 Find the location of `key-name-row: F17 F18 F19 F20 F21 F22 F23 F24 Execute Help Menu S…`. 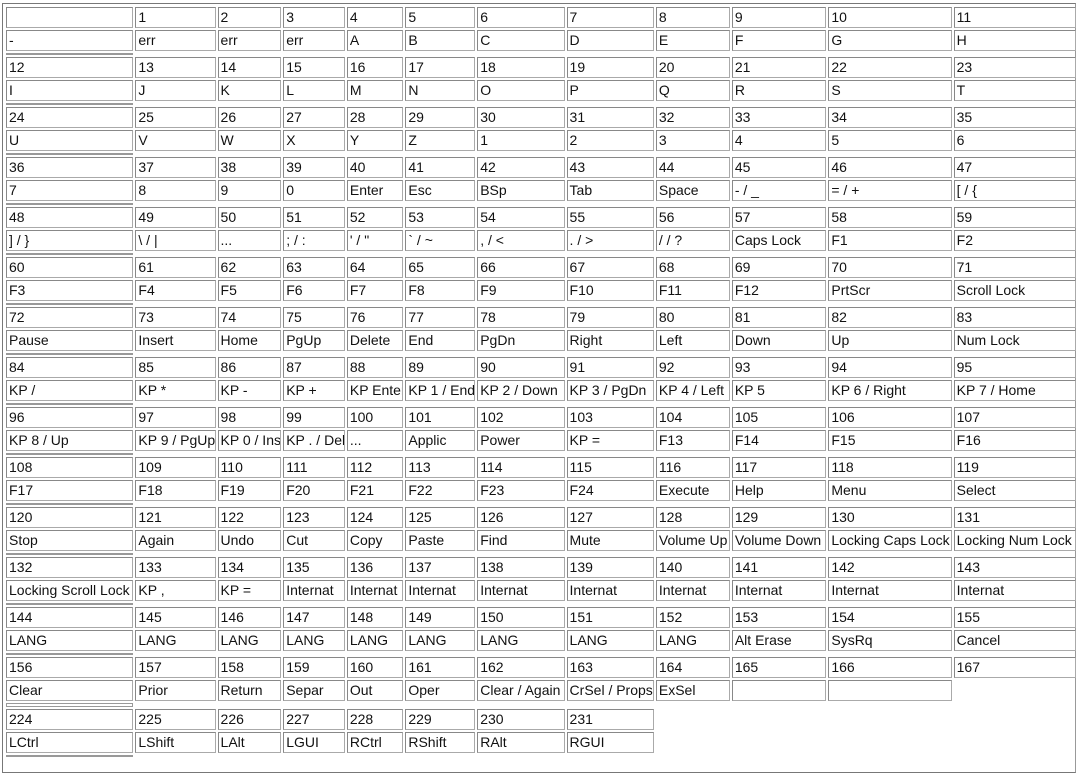

key-name-row: F17 F18 F19 F20 F21 F22 F23 F24 Execute Help Menu S… is located at coordinates (541, 490).